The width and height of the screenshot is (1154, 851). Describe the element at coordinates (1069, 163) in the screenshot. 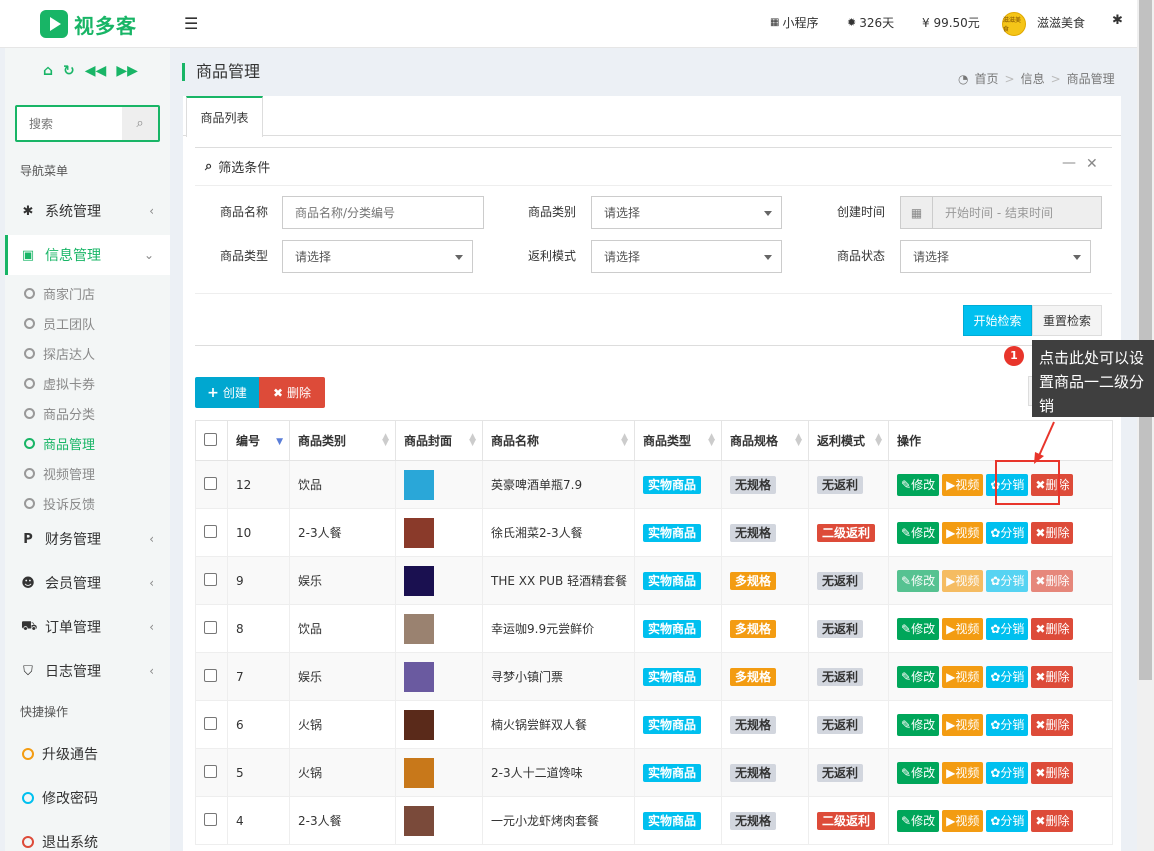

I see `collapse-icon: —` at that location.